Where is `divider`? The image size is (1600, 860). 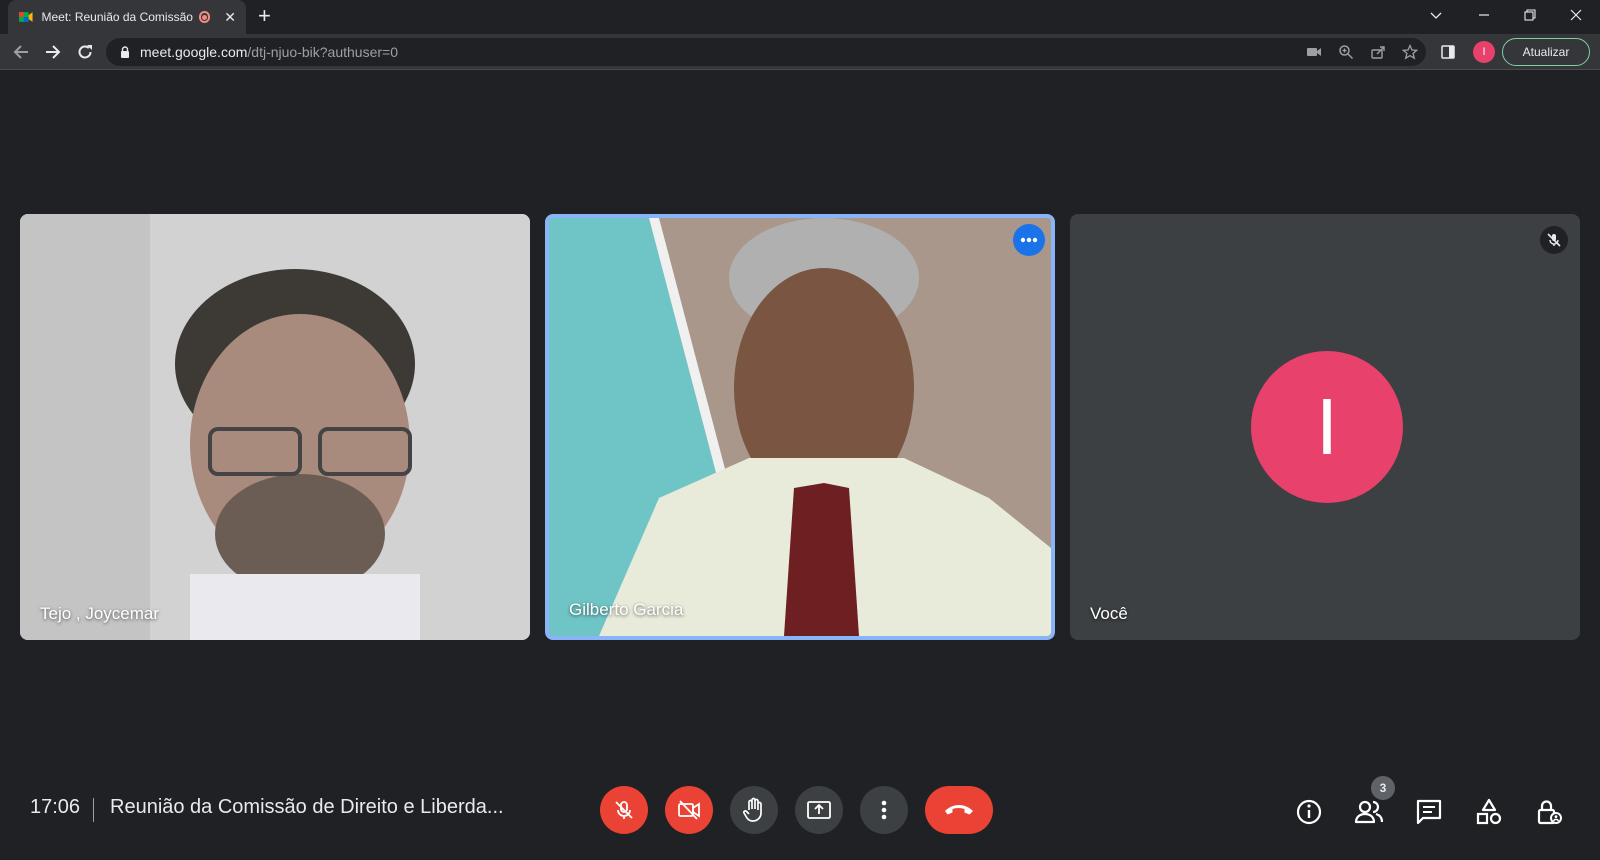
divider is located at coordinates (93, 810).